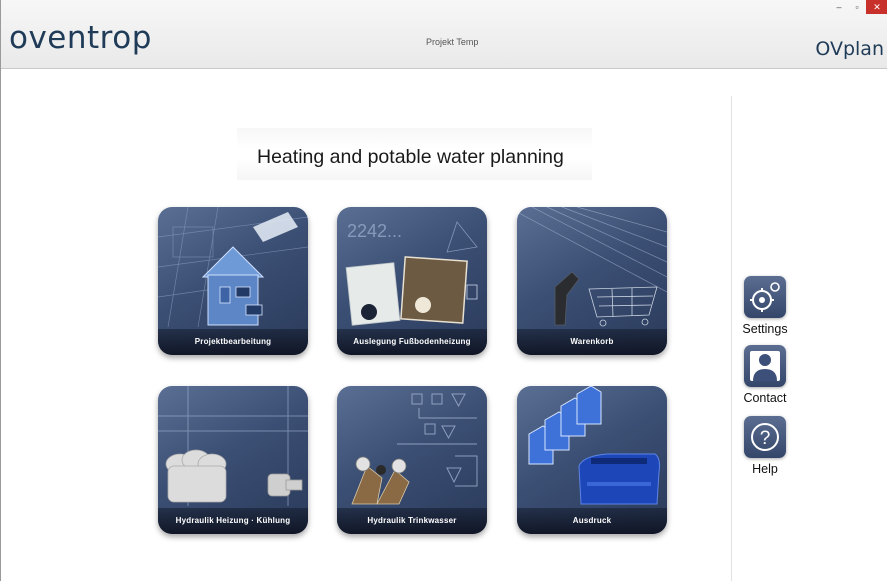  I want to click on tile-printout: Ausdruck, so click(592, 460).